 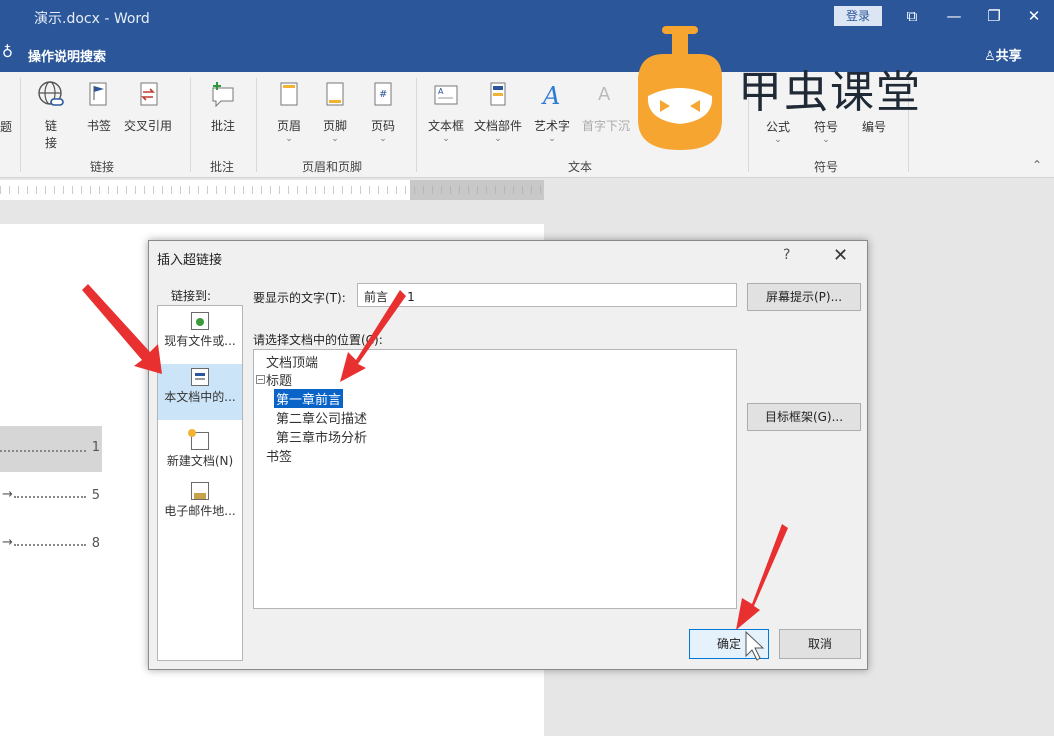 I want to click on toc-line: 1, so click(x=51, y=449).